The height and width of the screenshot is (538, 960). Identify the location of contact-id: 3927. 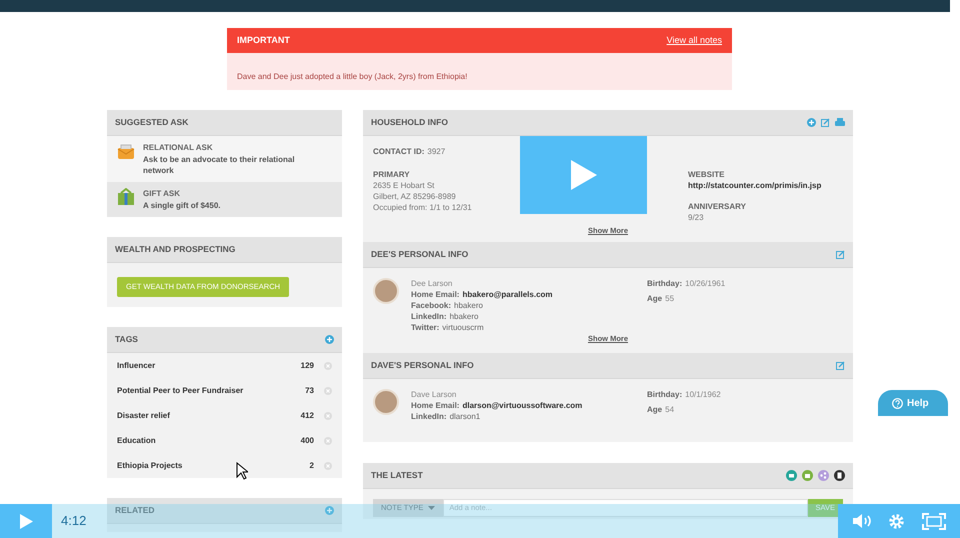
(436, 151).